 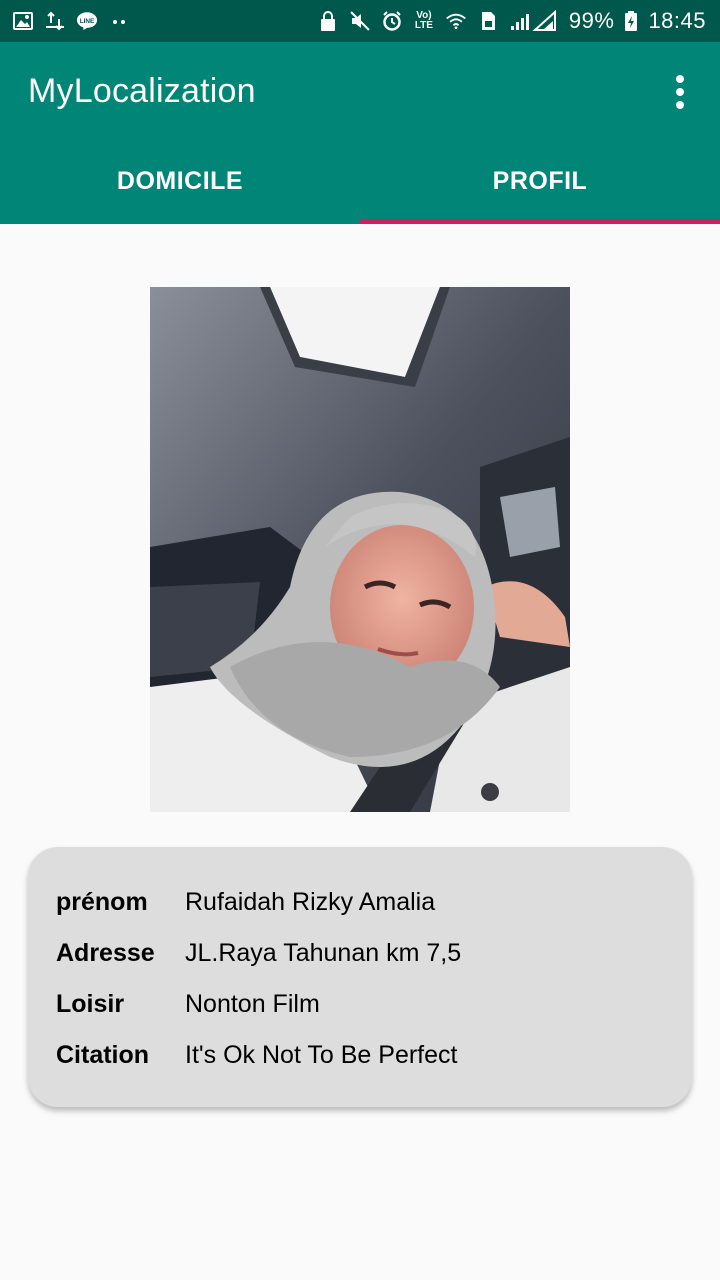 I want to click on more-dots-icon, so click(x=119, y=21).